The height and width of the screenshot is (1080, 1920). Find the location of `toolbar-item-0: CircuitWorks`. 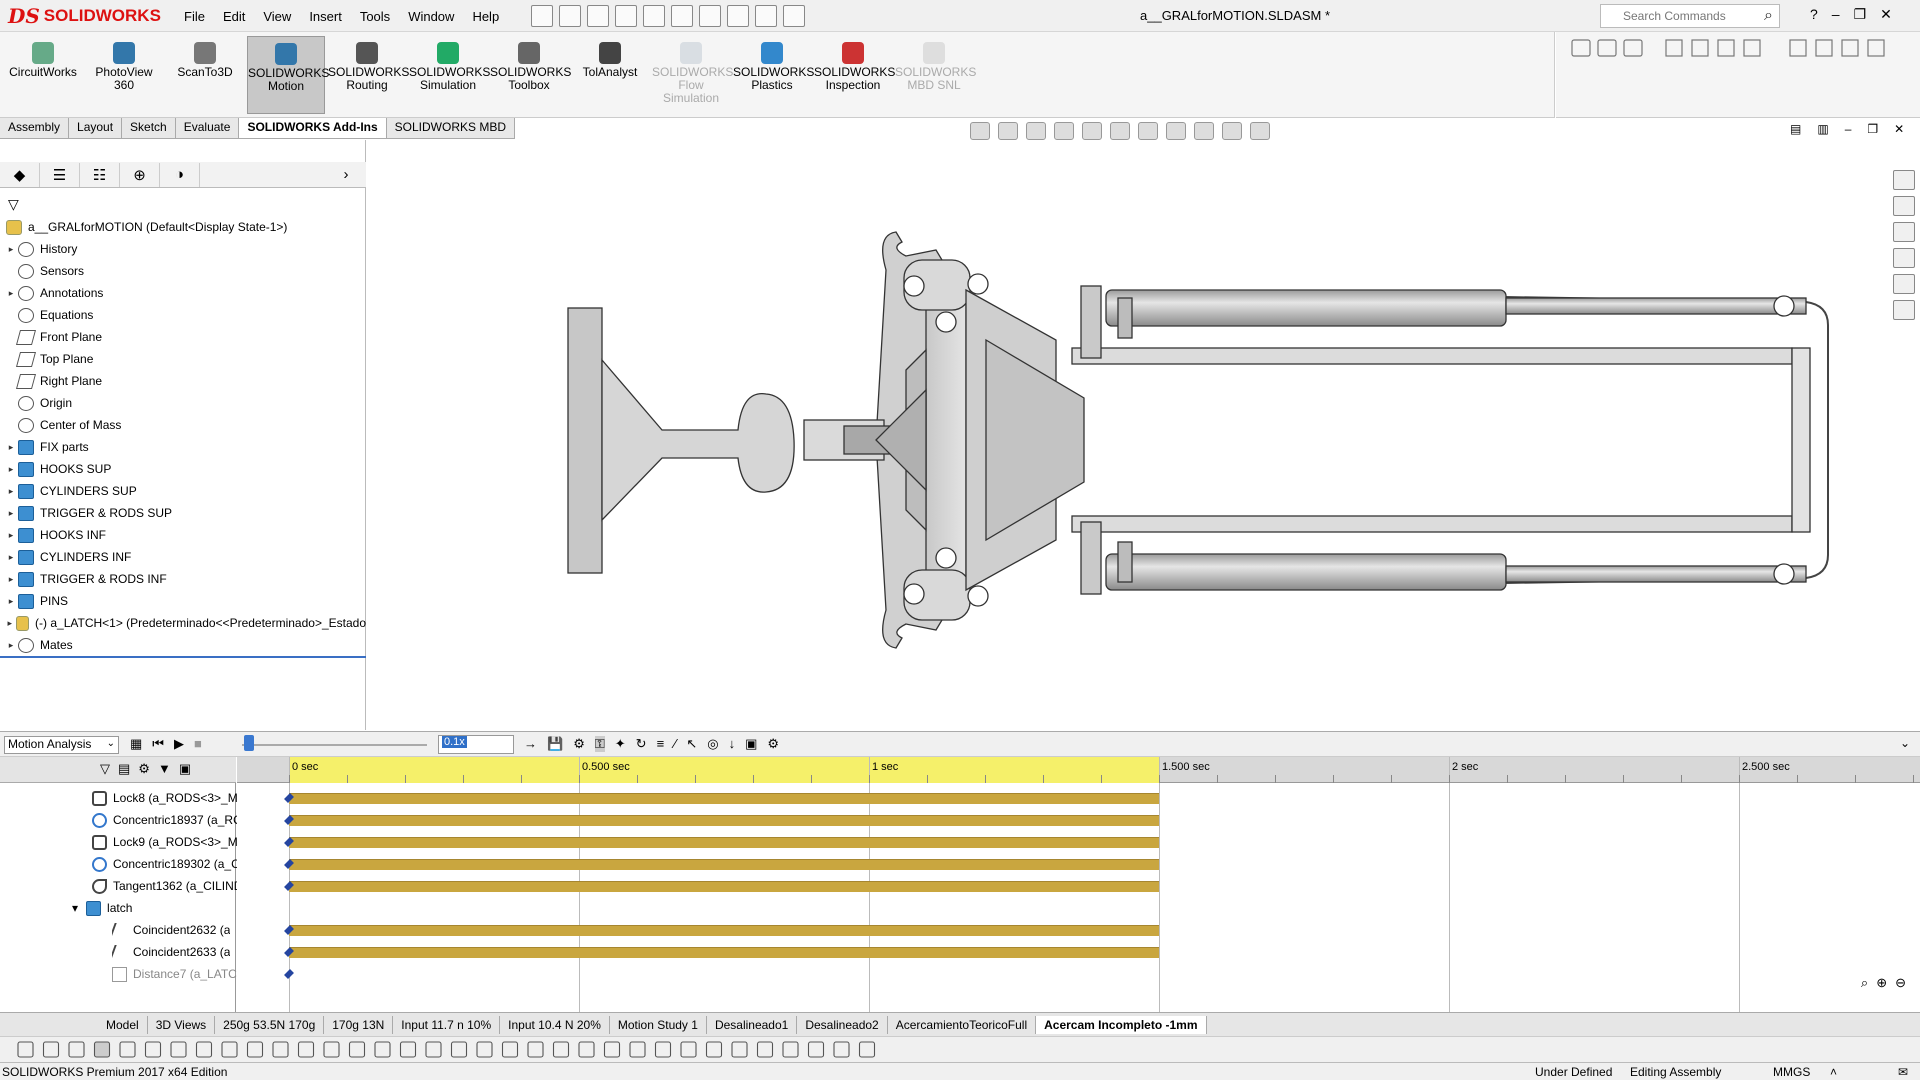

toolbar-item-0: CircuitWorks is located at coordinates (43, 60).